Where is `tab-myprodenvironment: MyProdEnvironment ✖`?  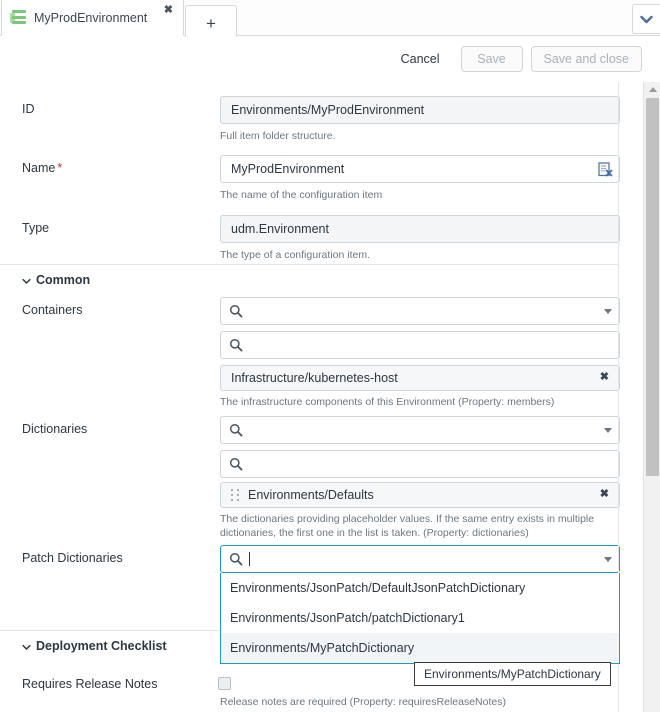
tab-myprodenvironment: MyProdEnvironment ✖ is located at coordinates (92, 18).